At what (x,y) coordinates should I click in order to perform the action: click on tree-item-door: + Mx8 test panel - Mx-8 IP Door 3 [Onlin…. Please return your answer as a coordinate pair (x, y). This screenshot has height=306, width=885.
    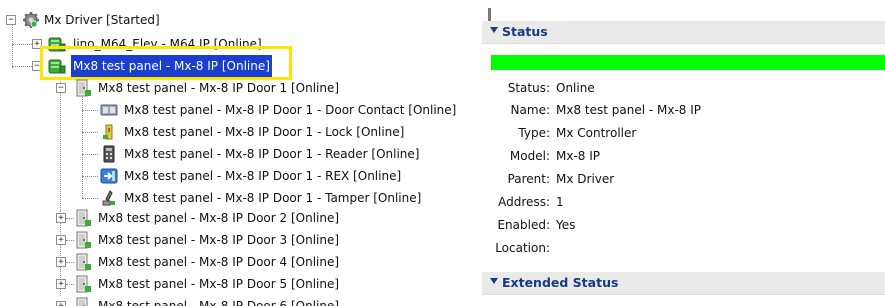
    Looking at the image, I should click on (190, 240).